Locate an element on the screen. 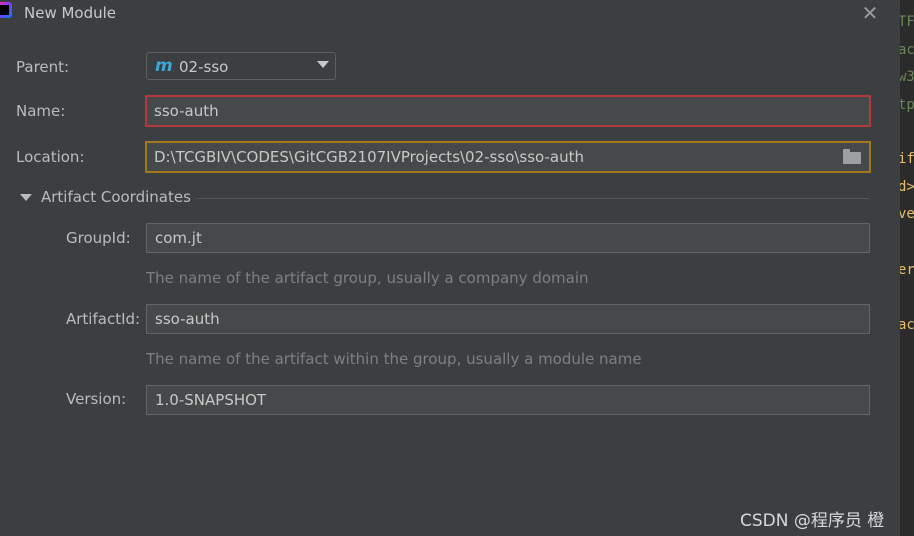 Image resolution: width=914 pixels, height=536 pixels. section-collapse-icon is located at coordinates (26, 197).